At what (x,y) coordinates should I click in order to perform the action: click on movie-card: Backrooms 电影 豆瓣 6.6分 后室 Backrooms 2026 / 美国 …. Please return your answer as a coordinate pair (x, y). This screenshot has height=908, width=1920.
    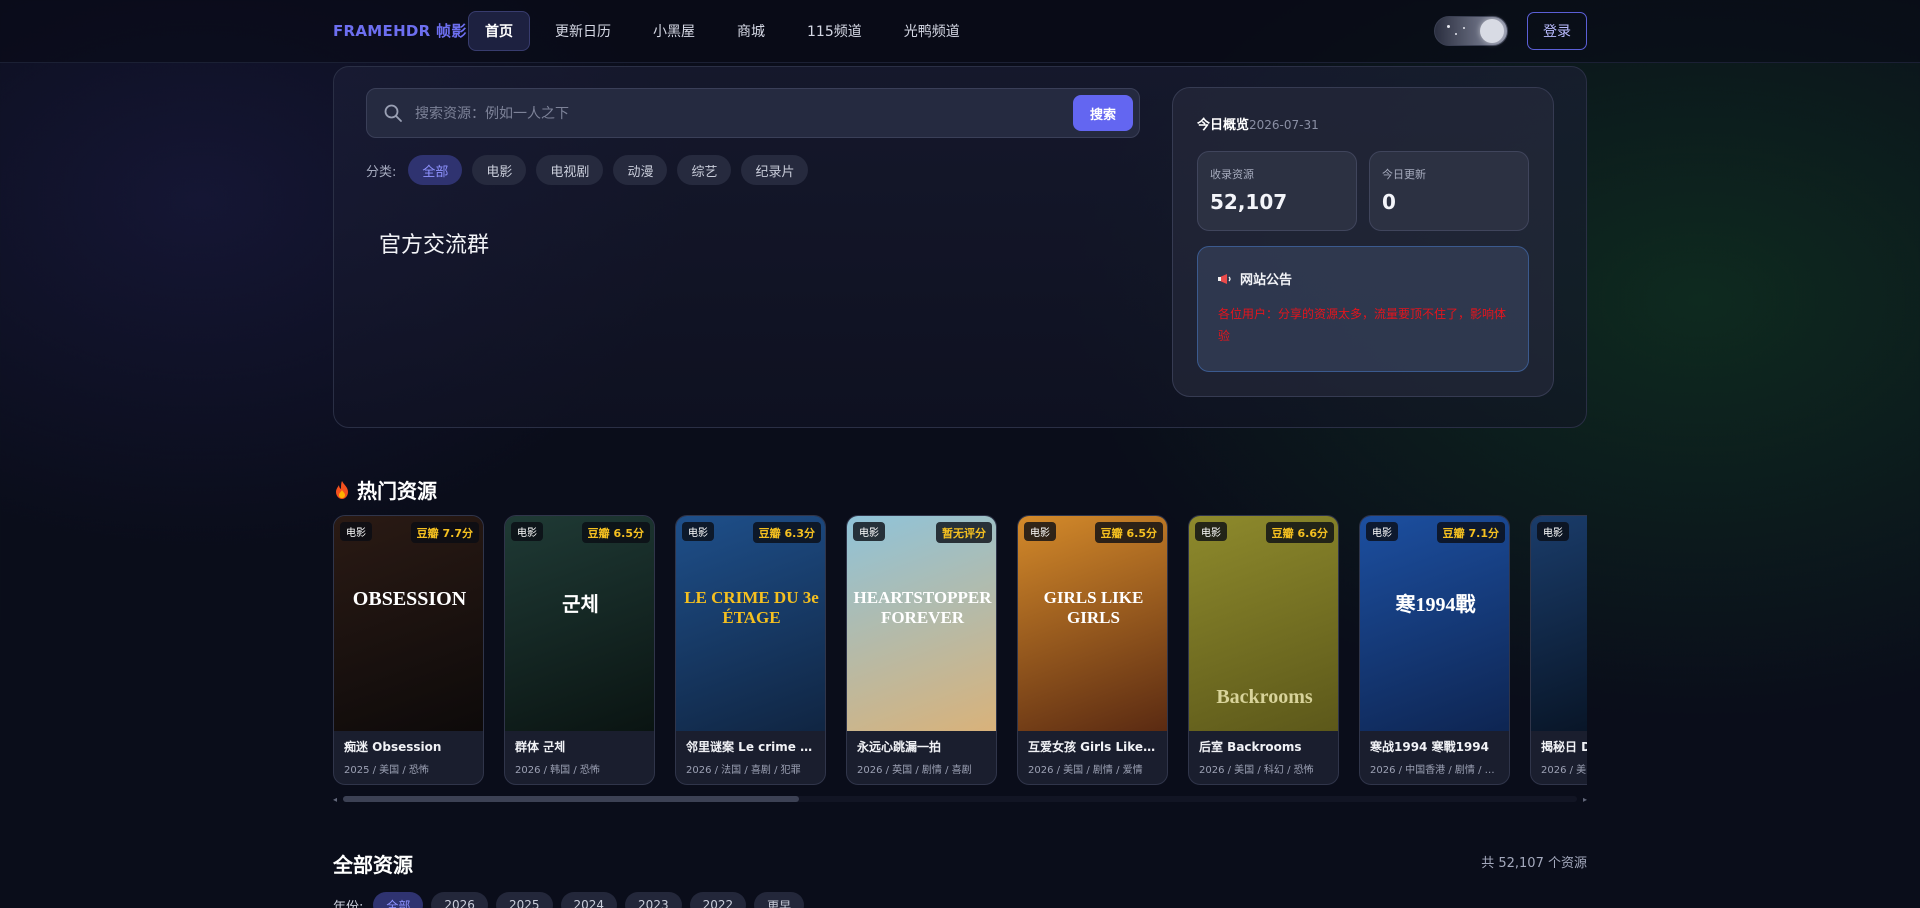
    Looking at the image, I should click on (1263, 650).